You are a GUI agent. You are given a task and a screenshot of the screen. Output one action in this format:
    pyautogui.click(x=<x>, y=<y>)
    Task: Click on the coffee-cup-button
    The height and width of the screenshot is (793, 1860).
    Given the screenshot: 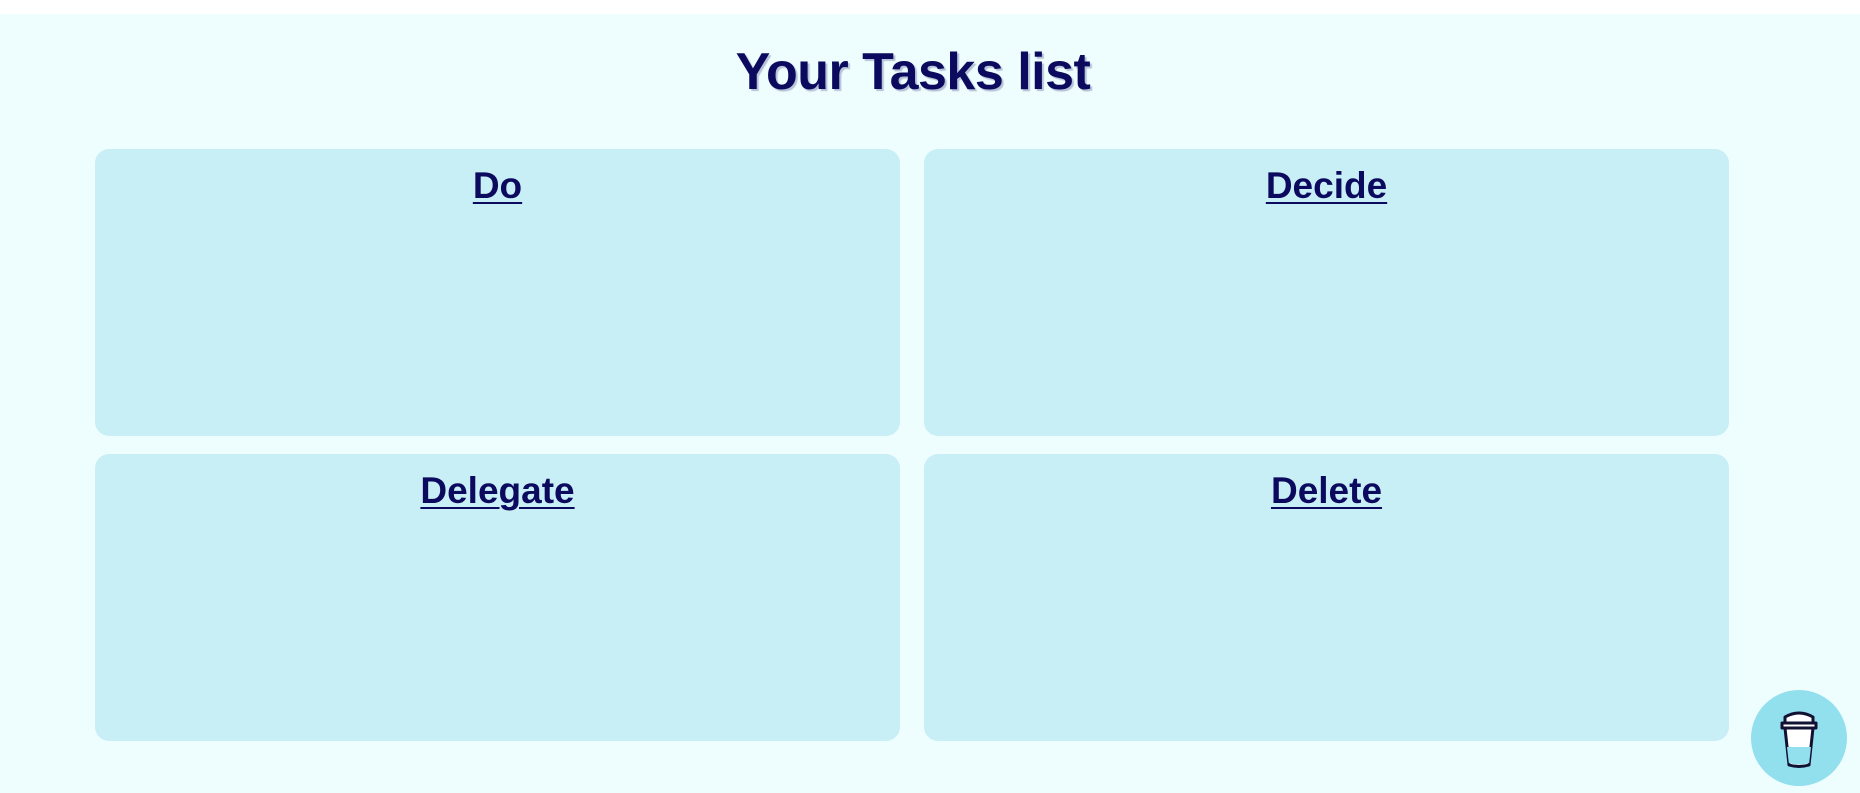 What is the action you would take?
    pyautogui.click(x=1799, y=738)
    